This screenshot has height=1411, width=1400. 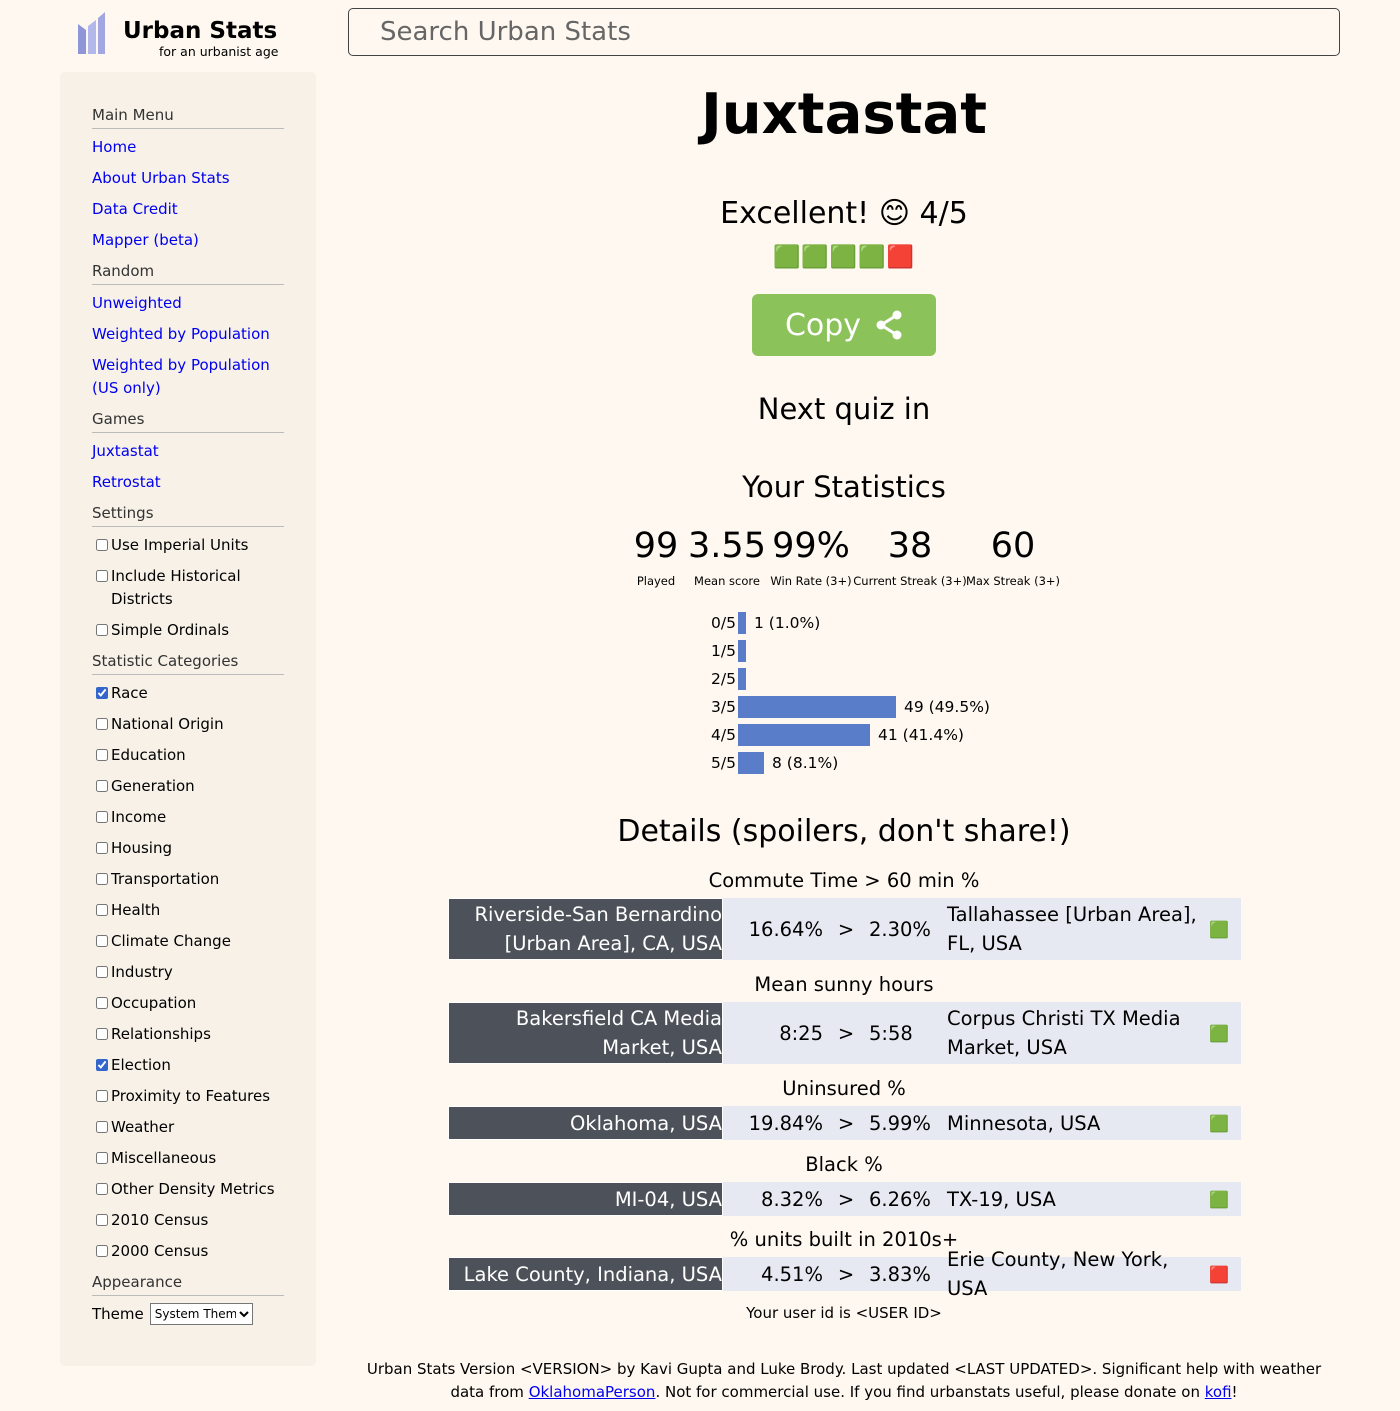 What do you see at coordinates (188, 1127) in the screenshot?
I see `option-weather: Weather` at bounding box center [188, 1127].